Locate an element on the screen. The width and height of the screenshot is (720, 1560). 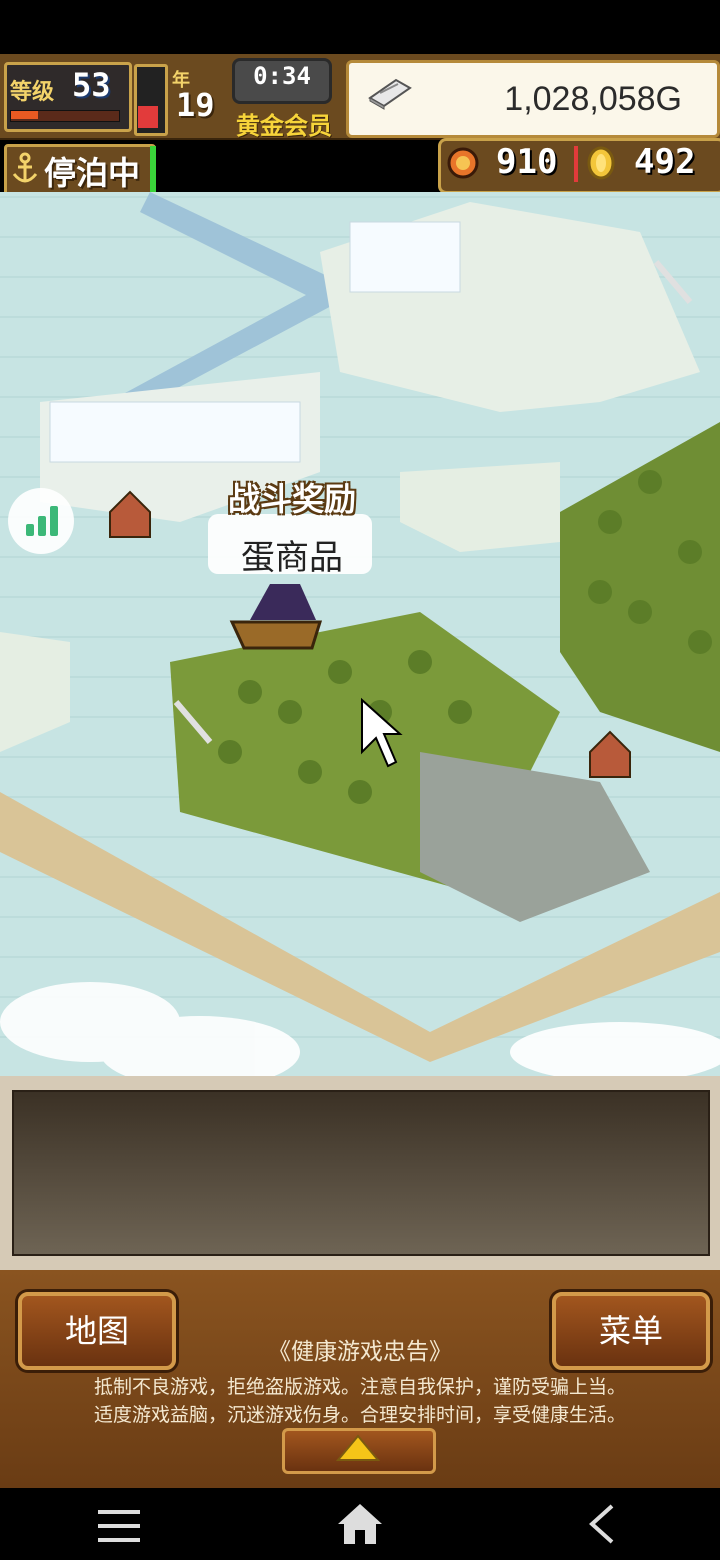
health-notice-line-1: 抵制不良游戏，拒绝盗版游戏。注意自我保护，谨防受骗上当。 is located at coordinates (359, 1387).